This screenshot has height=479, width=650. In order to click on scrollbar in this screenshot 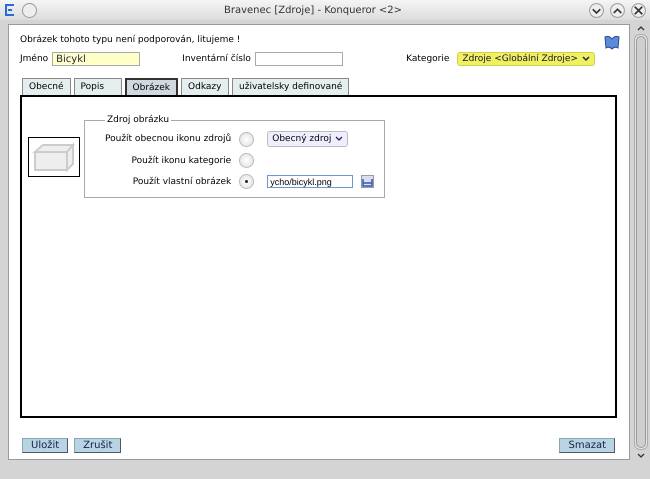, I will do `click(641, 242)`.